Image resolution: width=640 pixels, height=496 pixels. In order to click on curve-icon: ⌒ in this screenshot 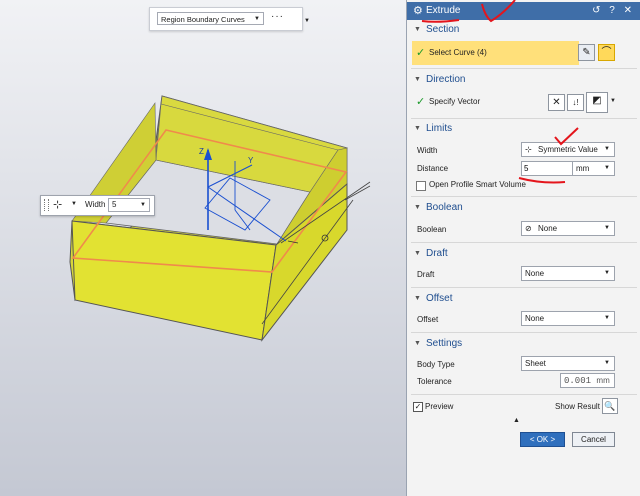, I will do `click(606, 52)`.